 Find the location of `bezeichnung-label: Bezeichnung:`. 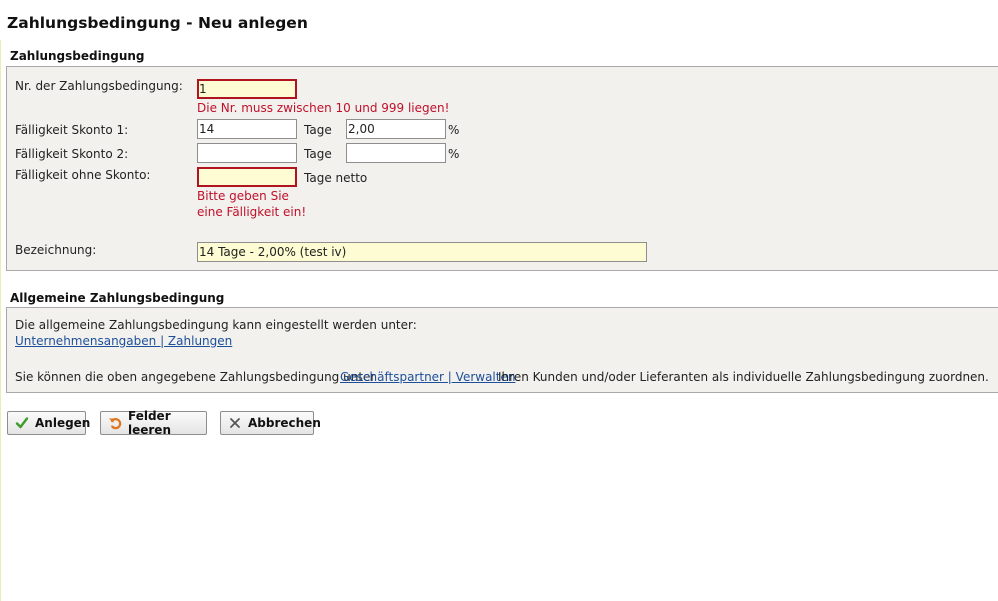

bezeichnung-label: Bezeichnung: is located at coordinates (56, 250).